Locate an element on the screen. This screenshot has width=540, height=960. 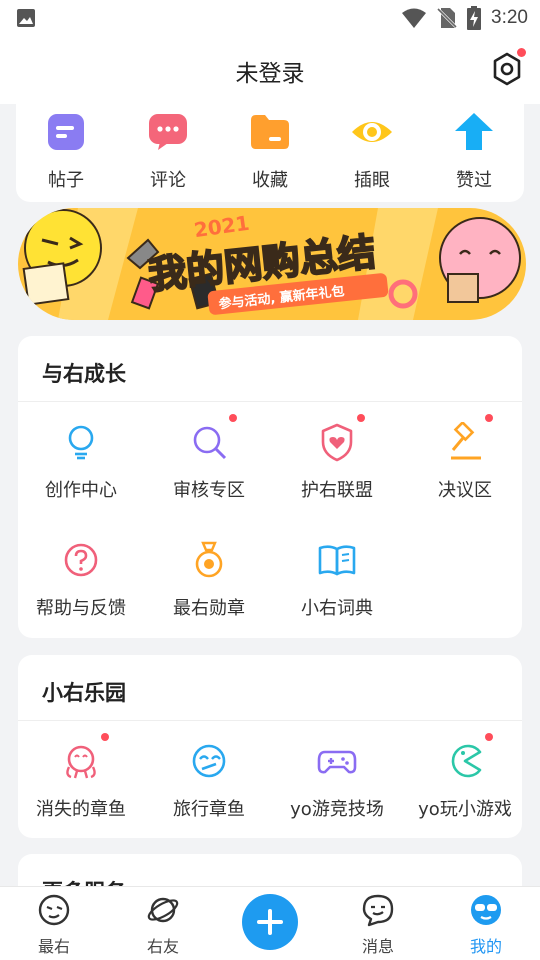
quick-item-label: 评论 is located at coordinates (168, 180).